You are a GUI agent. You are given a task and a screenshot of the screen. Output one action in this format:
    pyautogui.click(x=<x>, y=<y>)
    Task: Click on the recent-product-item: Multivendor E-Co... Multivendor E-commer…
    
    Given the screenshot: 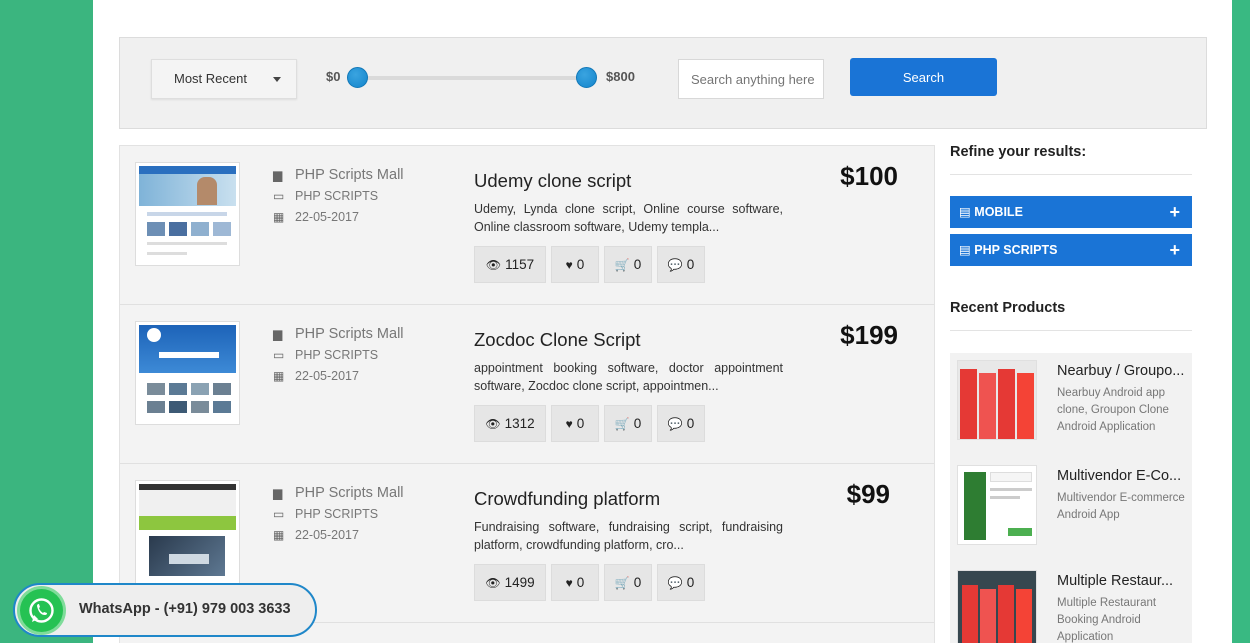 What is the action you would take?
    pyautogui.click(x=1071, y=508)
    